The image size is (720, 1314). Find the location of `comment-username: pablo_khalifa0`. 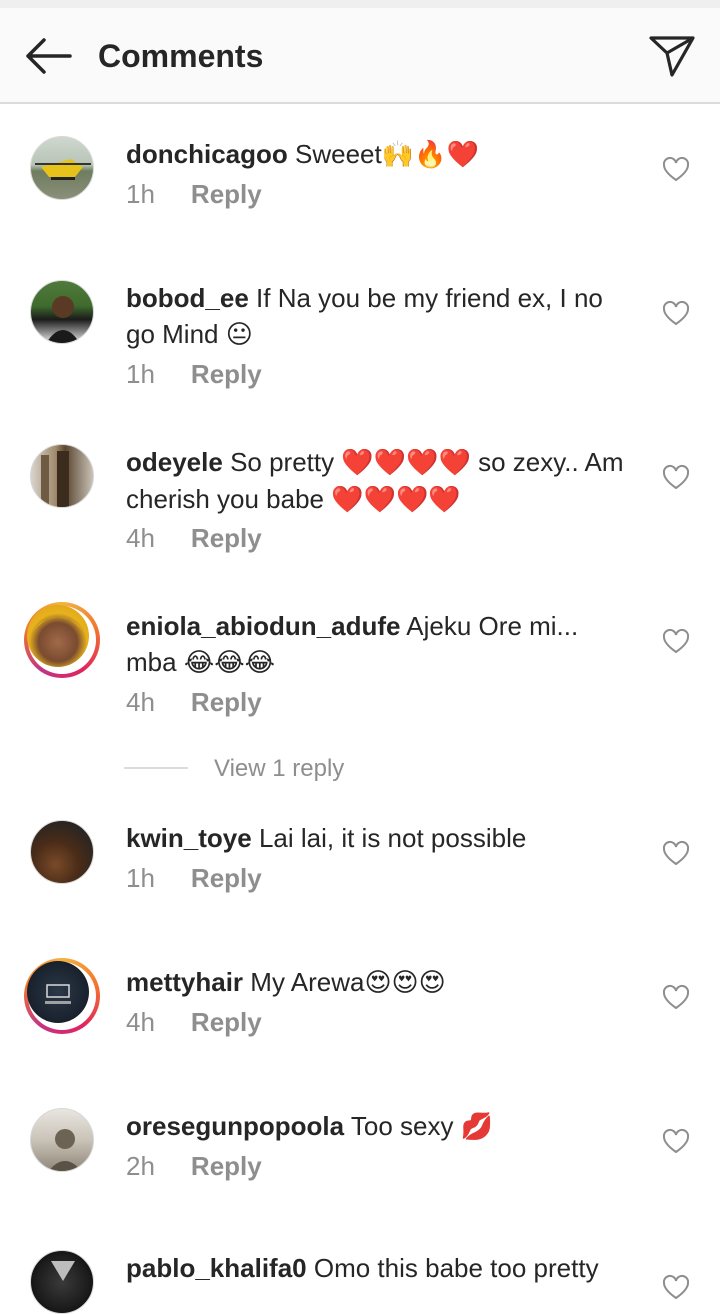

comment-username: pablo_khalifa0 is located at coordinates (216, 1268).